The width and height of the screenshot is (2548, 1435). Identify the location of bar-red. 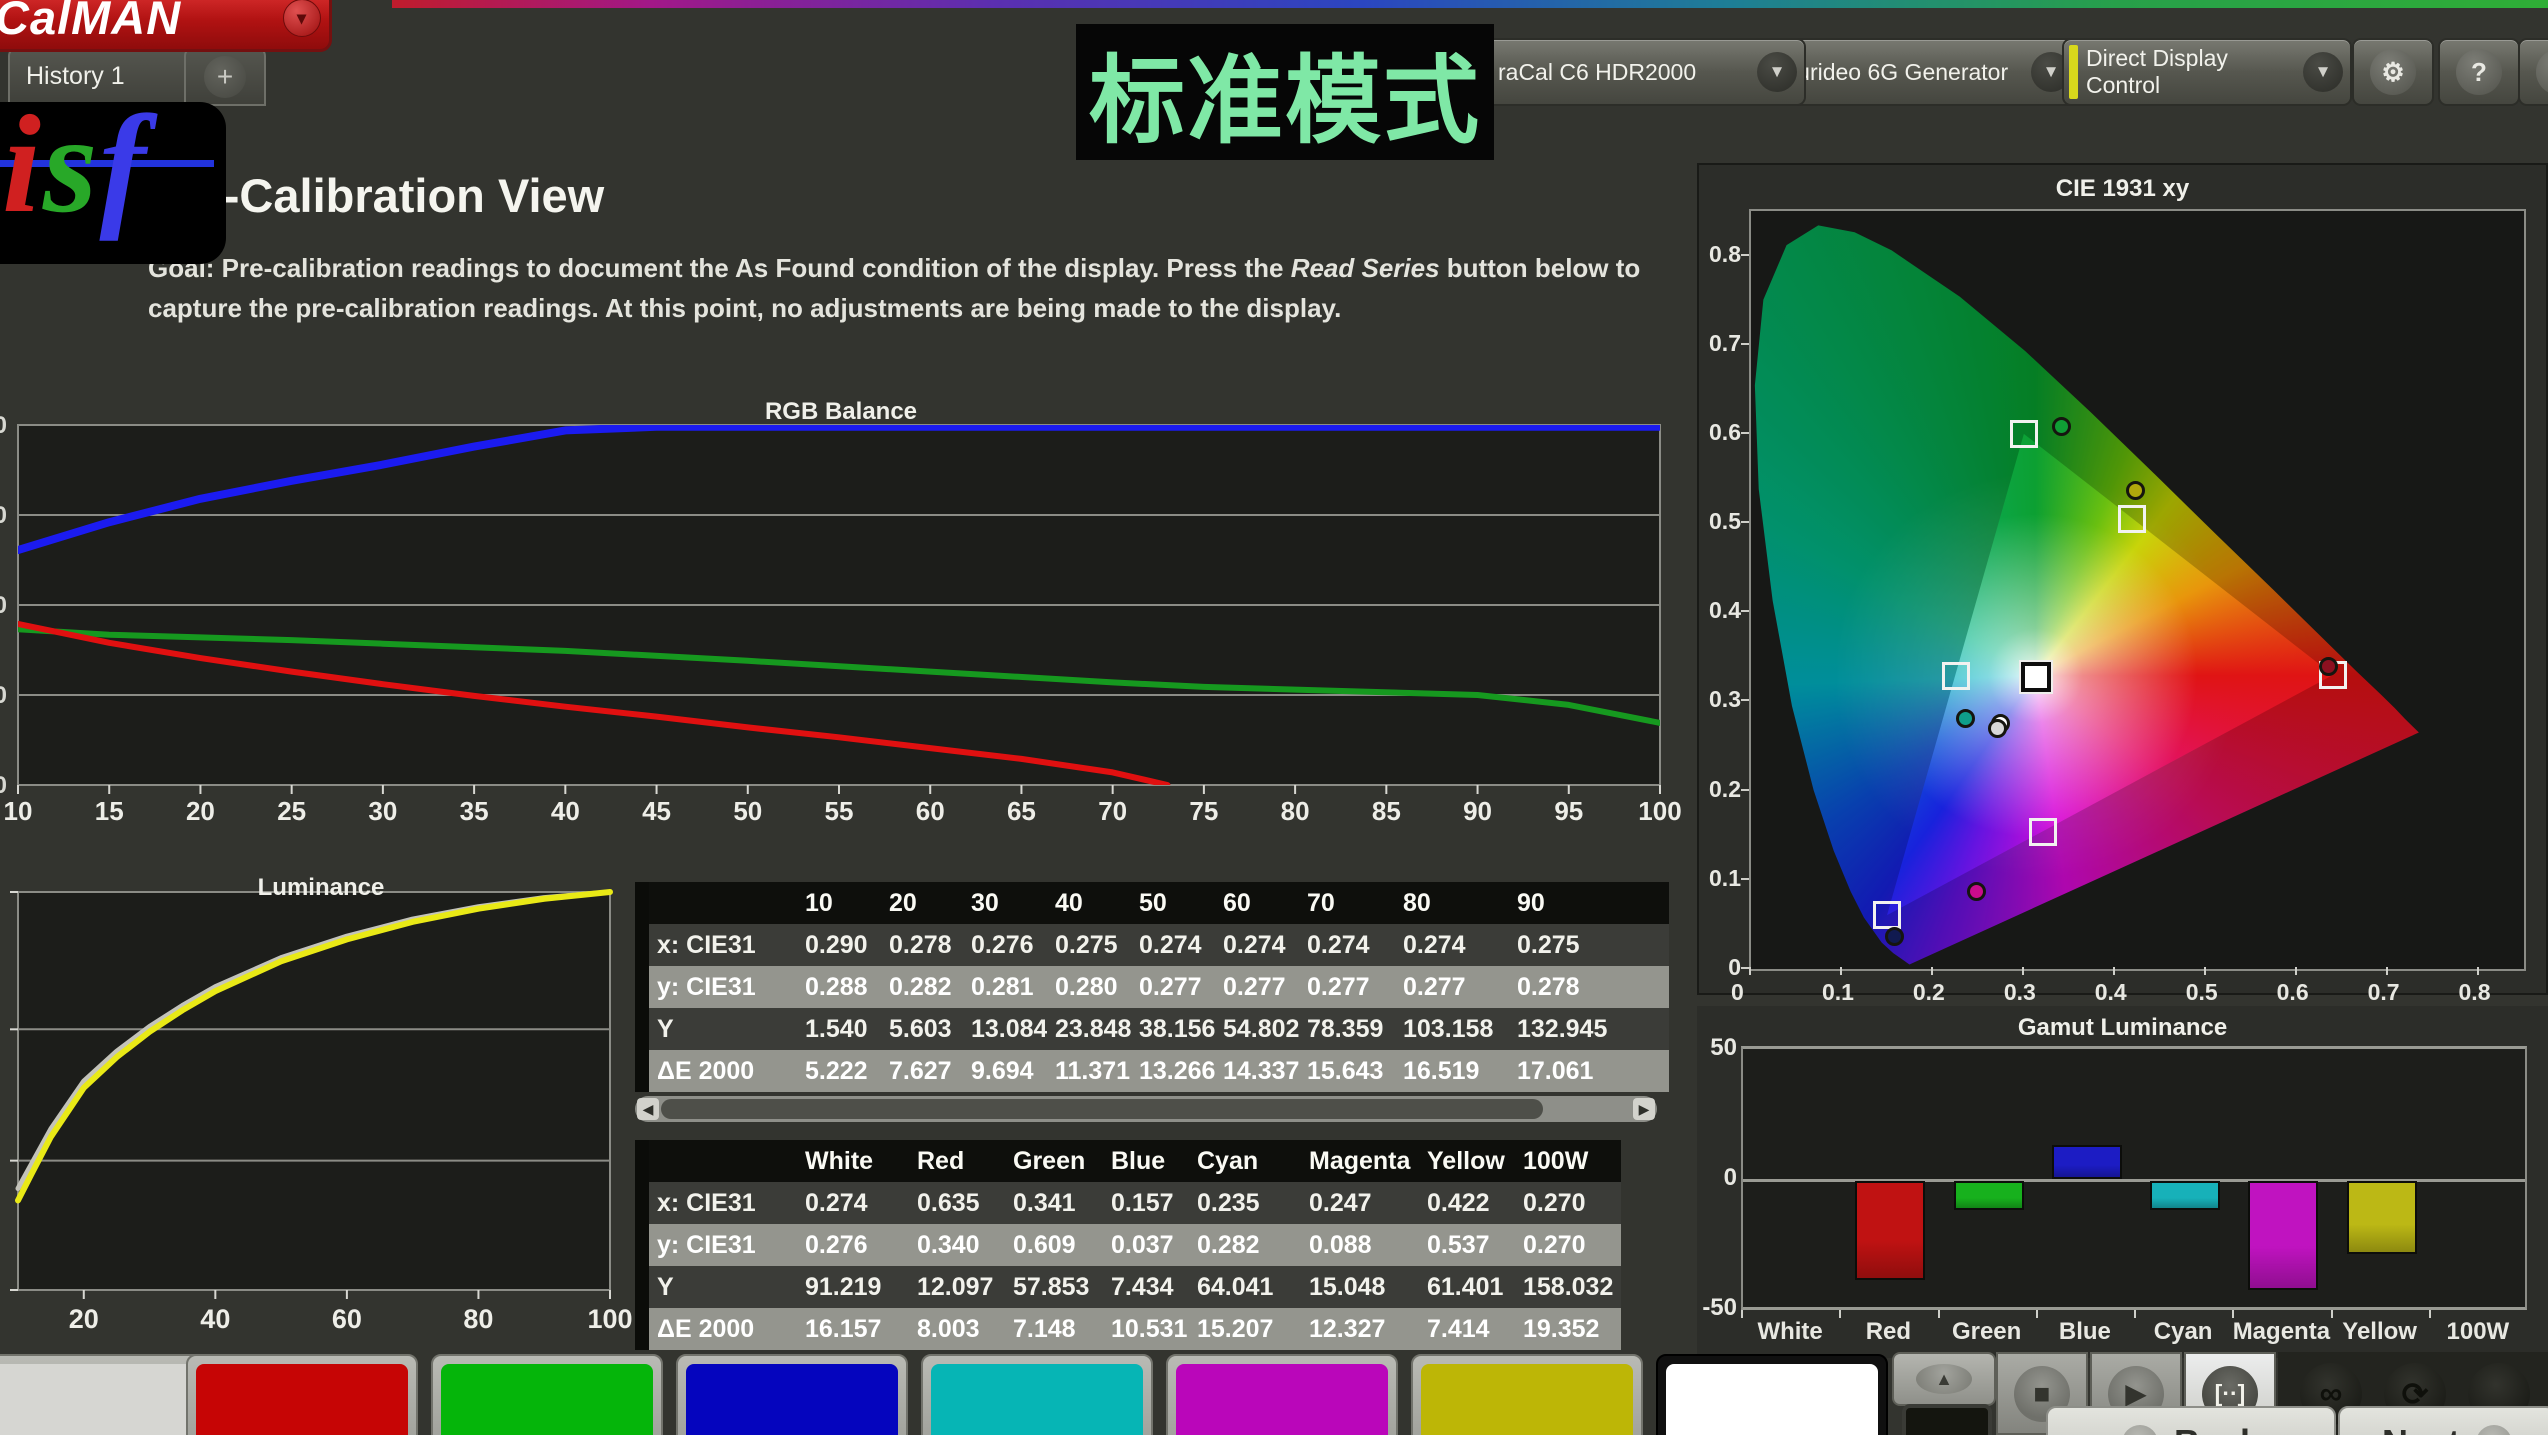
(1890, 1230).